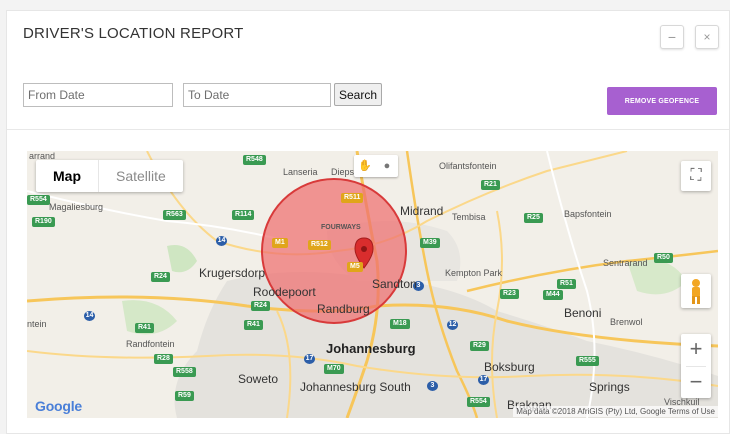 The height and width of the screenshot is (434, 730). I want to click on place-sentrarand: Sentrarand, so click(625, 263).